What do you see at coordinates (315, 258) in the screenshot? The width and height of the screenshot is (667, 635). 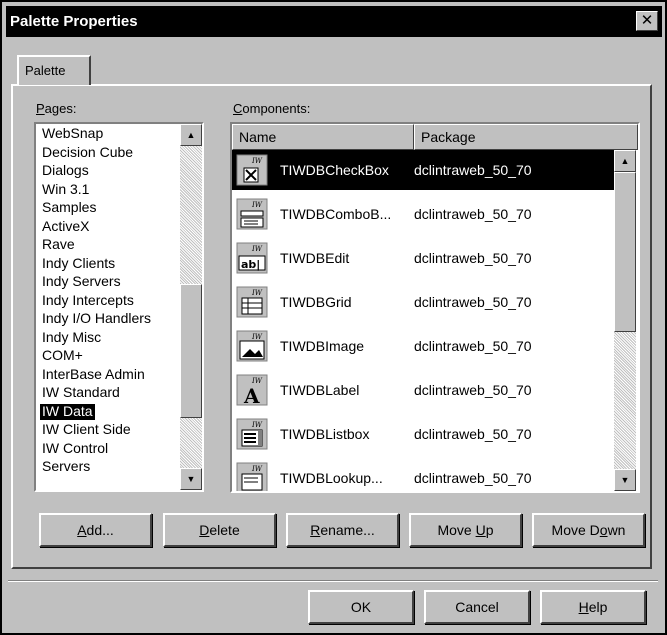 I see `component-name: TIWDBEdit` at bounding box center [315, 258].